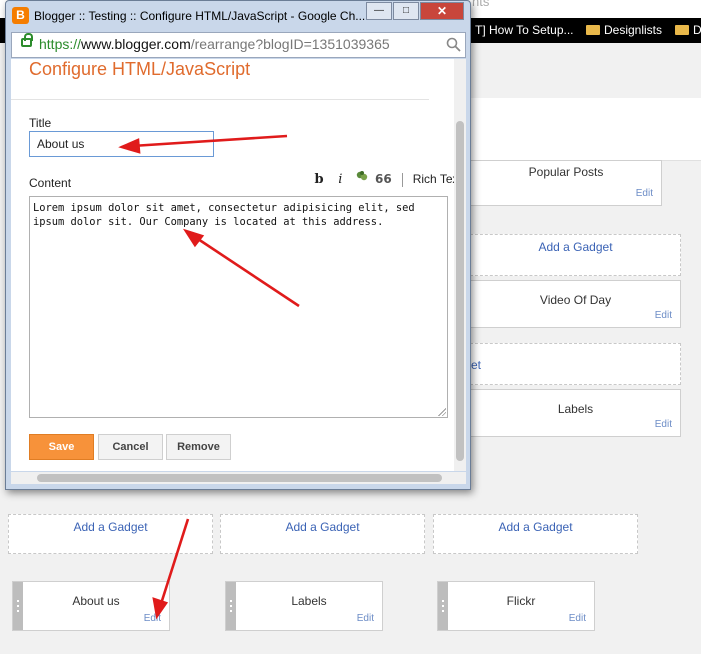 The width and height of the screenshot is (701, 654). I want to click on minimize-button: —, so click(379, 11).